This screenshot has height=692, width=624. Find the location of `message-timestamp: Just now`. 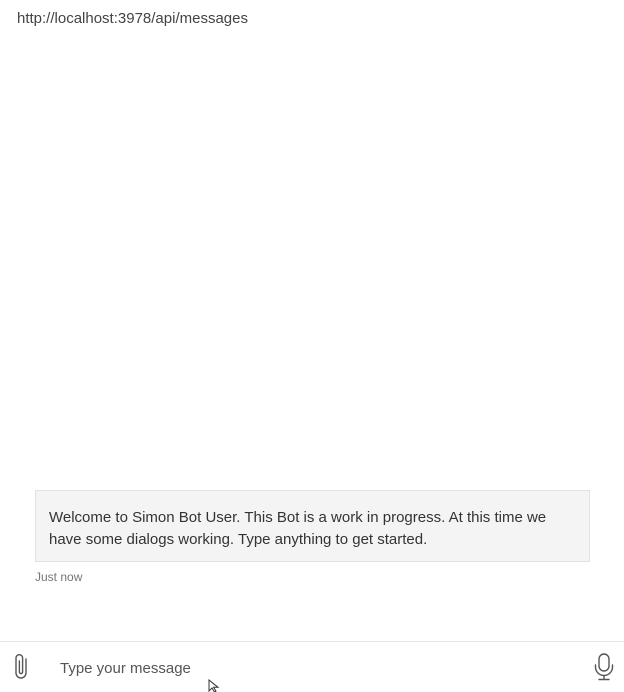

message-timestamp: Just now is located at coordinates (59, 577).